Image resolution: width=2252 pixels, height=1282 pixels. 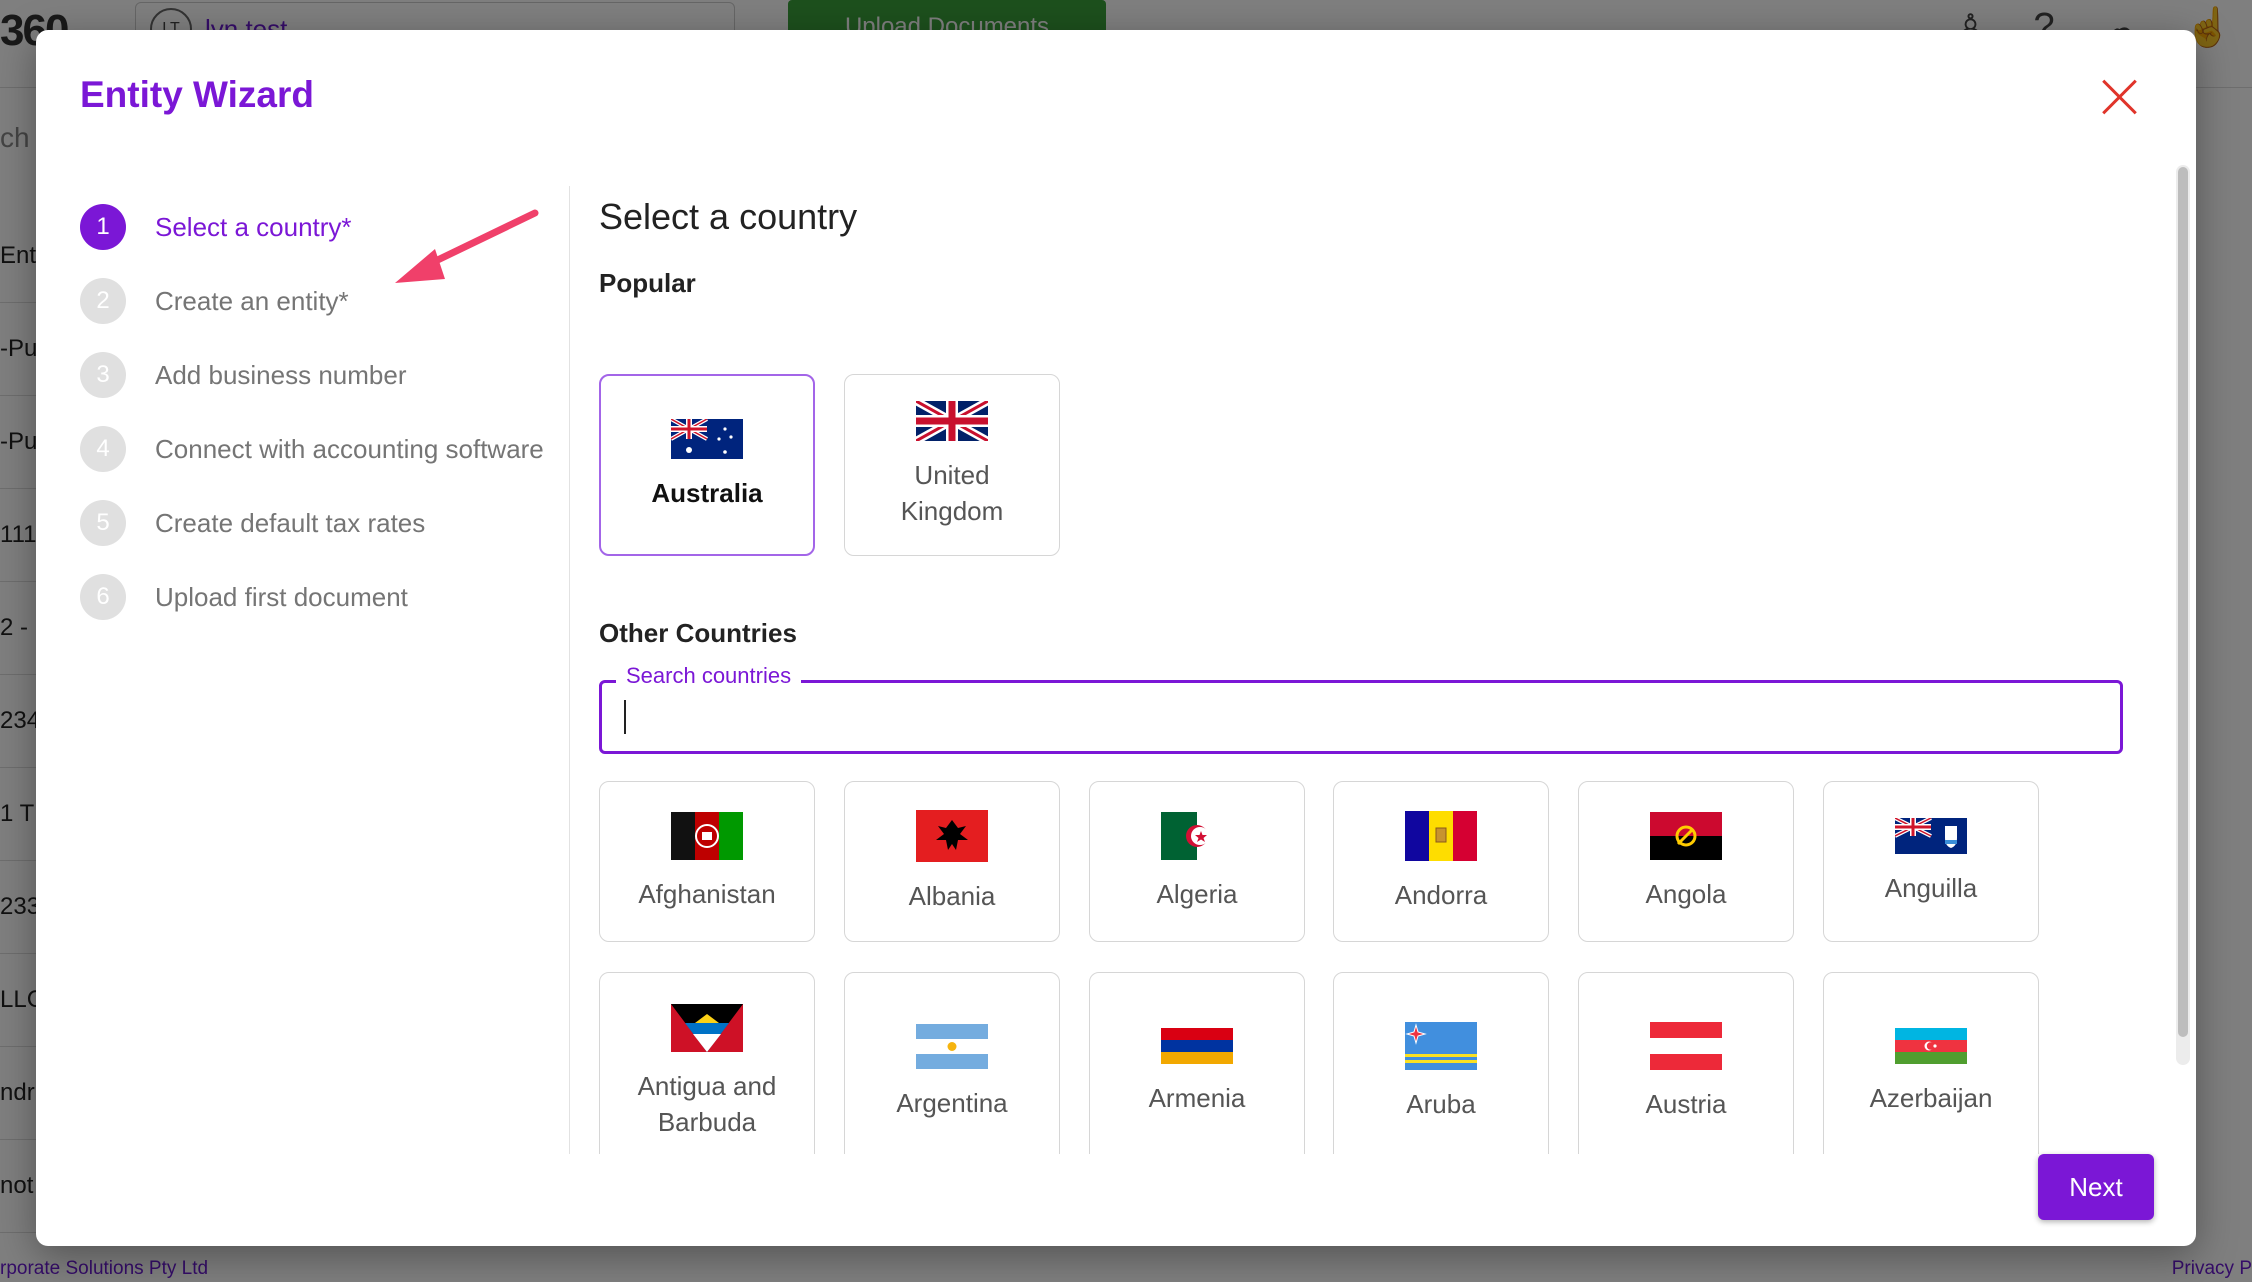 I want to click on wizard-step-6: 6 Upload first document, so click(x=330, y=597).